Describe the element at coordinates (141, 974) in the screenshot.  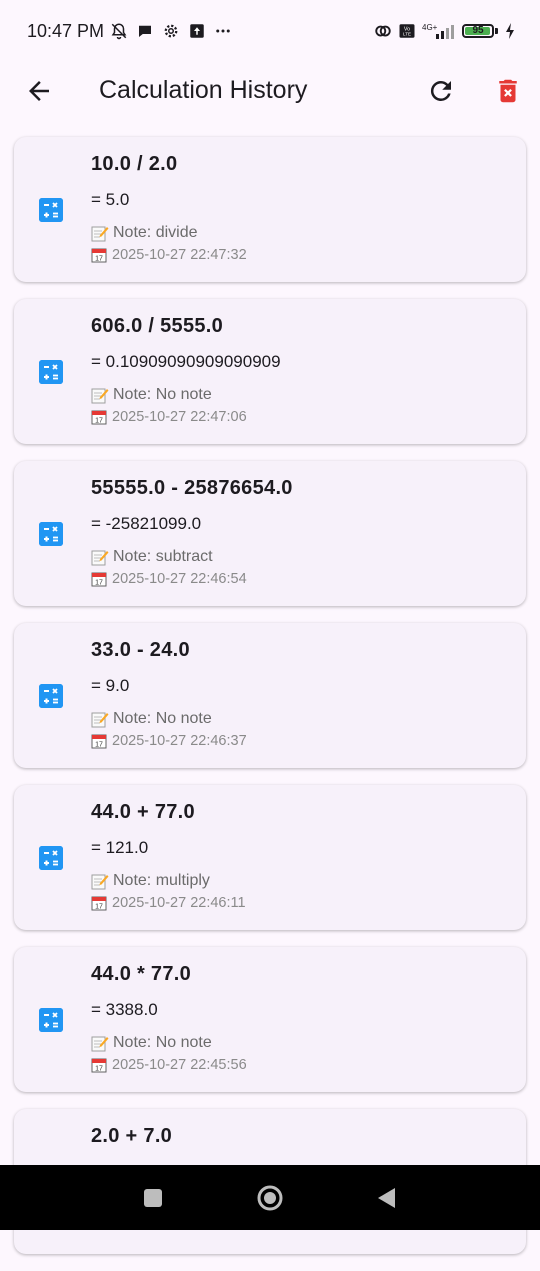
I see `history-expression: 44.0 * 77.0` at that location.